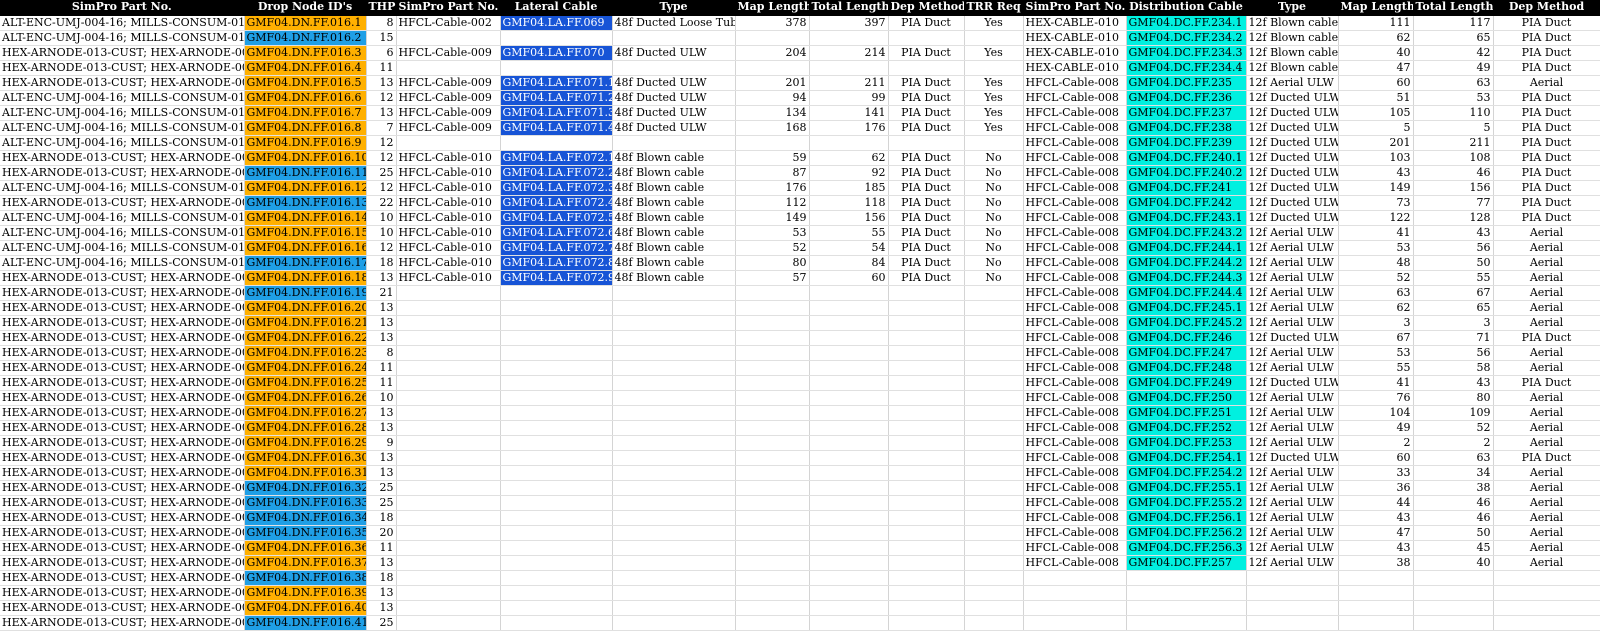 This screenshot has width=1600, height=631. I want to click on dist-map-length-cell, so click(1376, 578).